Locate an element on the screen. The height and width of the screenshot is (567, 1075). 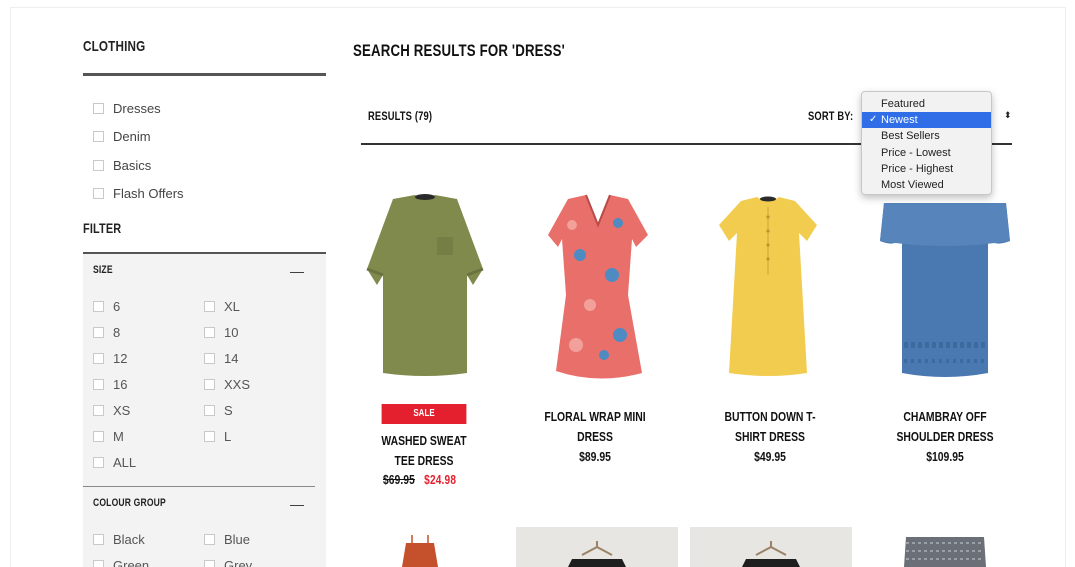
size-option-6: 6 is located at coordinates (106, 306).